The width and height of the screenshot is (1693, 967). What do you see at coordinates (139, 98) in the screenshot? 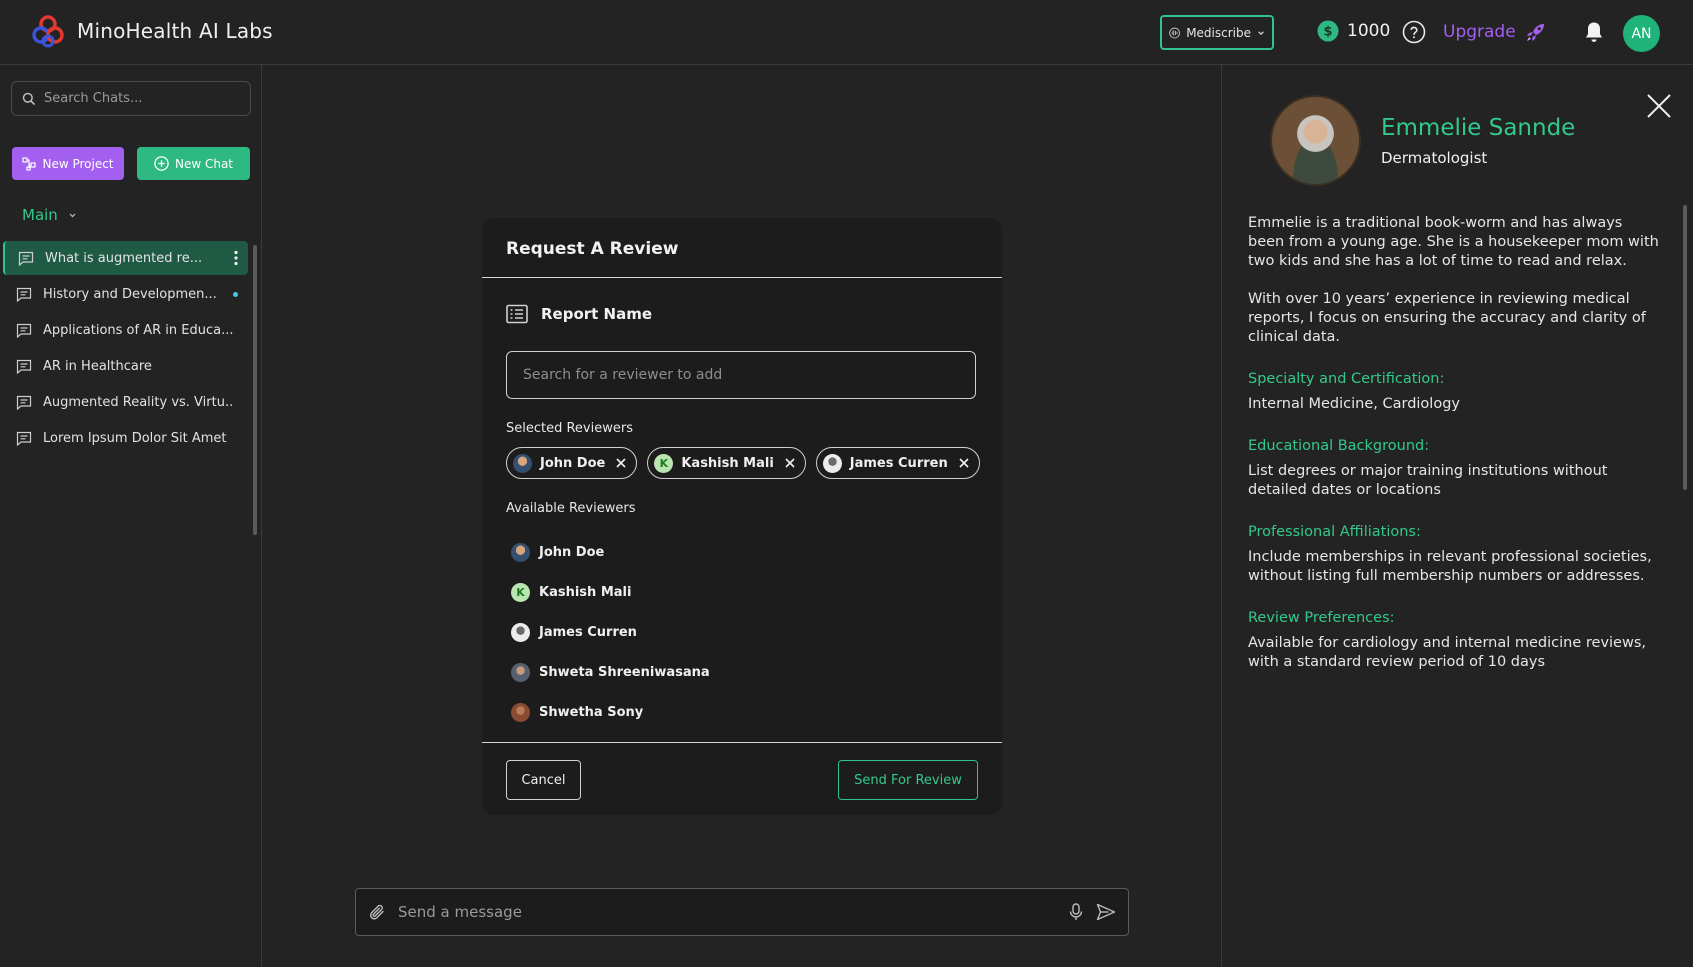
I see `search-chats-input` at bounding box center [139, 98].